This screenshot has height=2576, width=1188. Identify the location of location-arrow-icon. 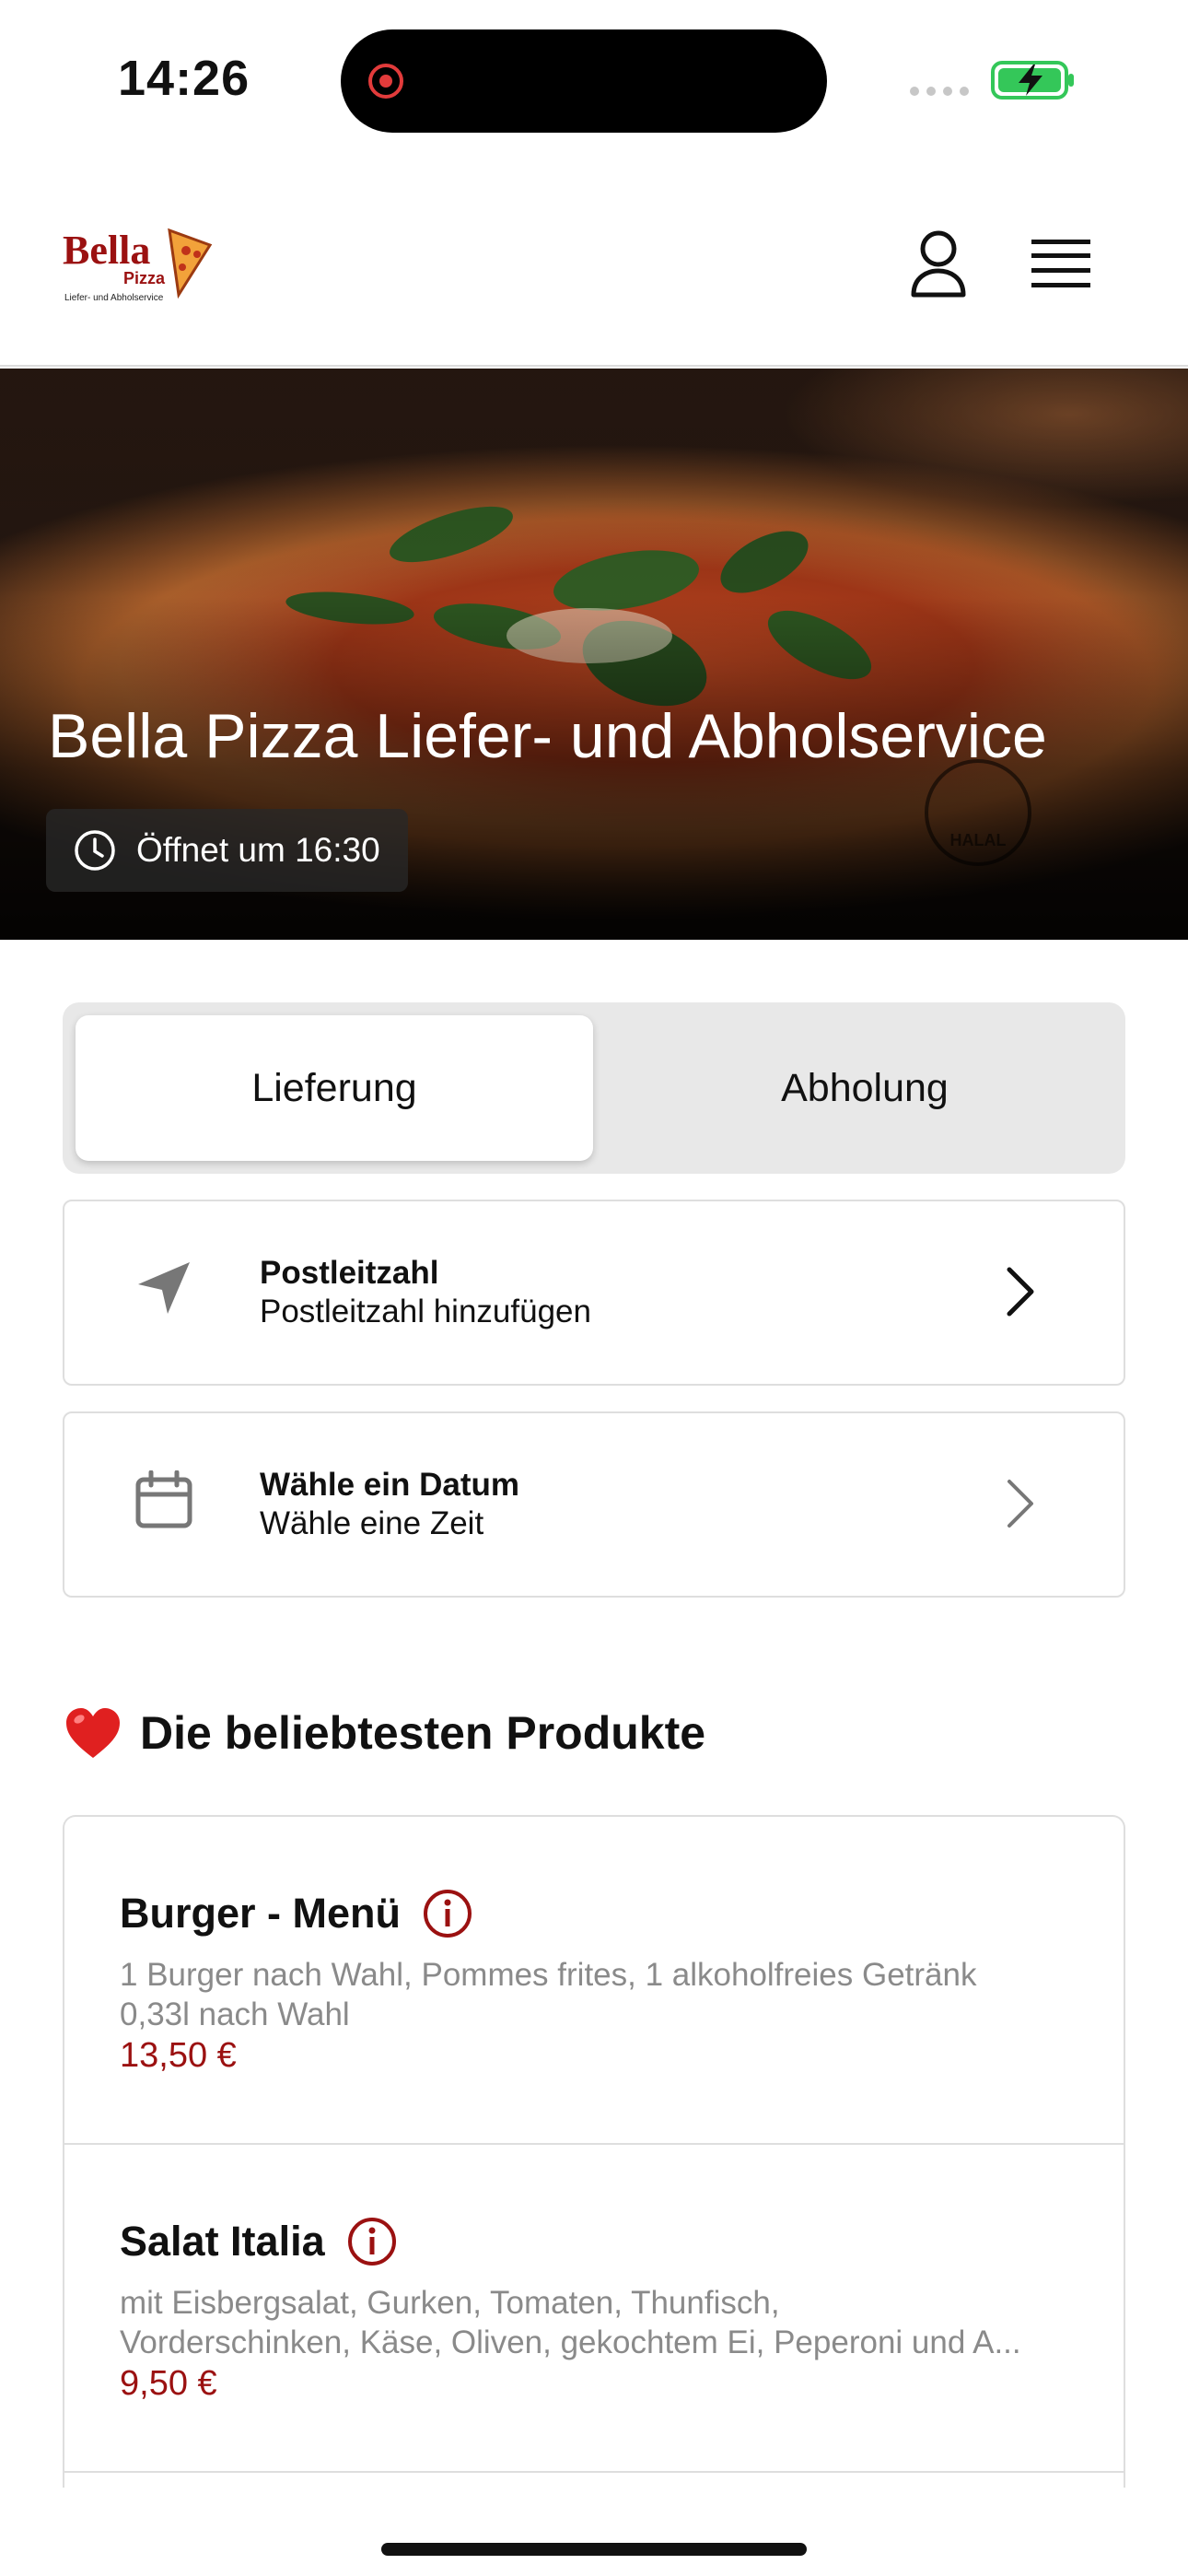
(164, 1288).